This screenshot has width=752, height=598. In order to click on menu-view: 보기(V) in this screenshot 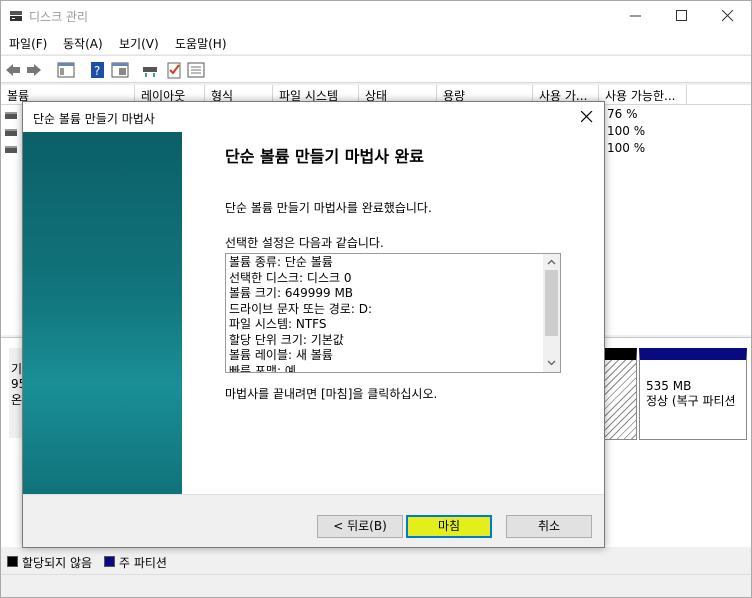, I will do `click(139, 43)`.